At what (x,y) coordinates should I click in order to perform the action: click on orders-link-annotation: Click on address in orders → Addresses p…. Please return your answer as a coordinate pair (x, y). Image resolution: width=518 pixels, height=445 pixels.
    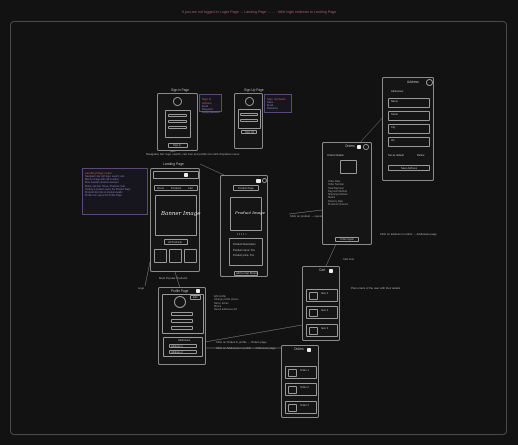
    Looking at the image, I should click on (408, 234).